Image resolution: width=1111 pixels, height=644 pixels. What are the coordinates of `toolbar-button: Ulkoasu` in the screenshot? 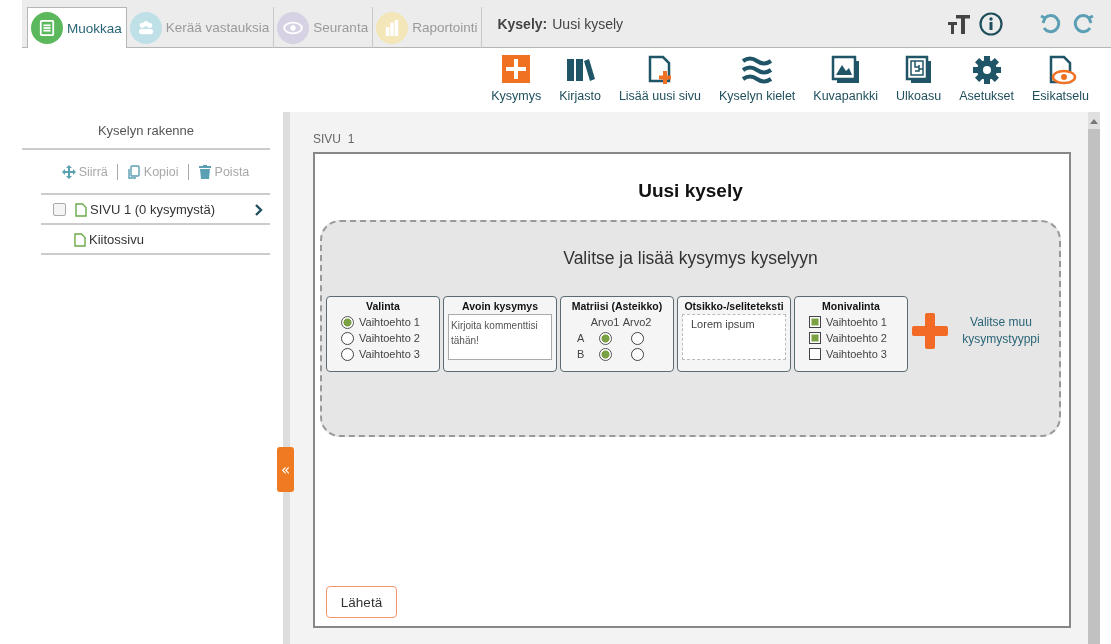 It's located at (918, 75).